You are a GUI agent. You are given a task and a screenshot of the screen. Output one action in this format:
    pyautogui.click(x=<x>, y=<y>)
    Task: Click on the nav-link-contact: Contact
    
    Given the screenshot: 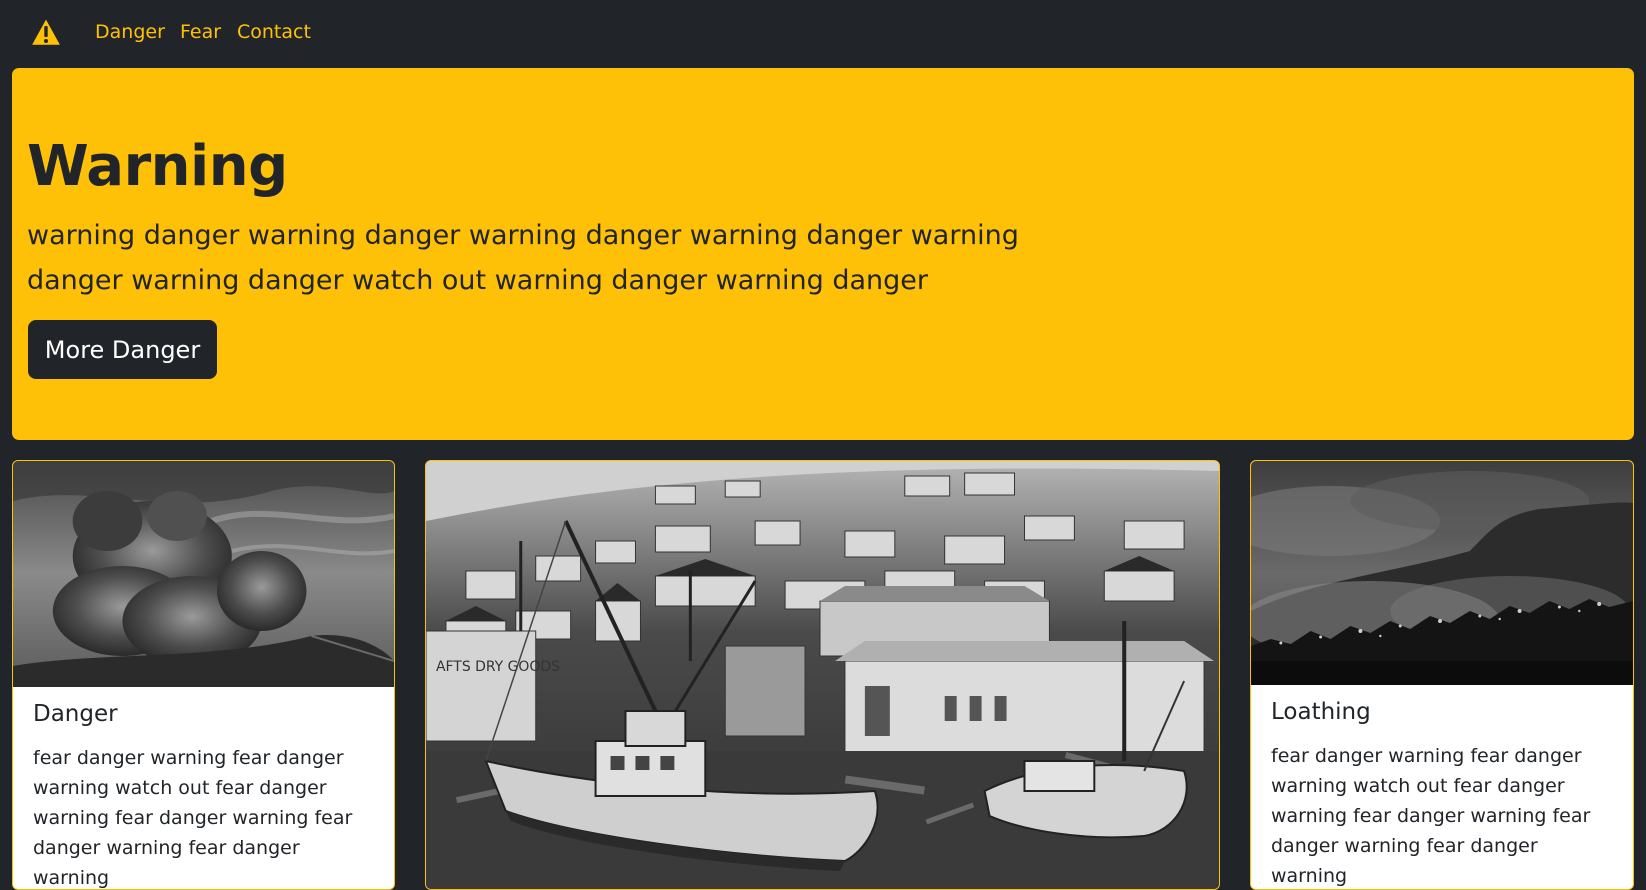 What is the action you would take?
    pyautogui.click(x=274, y=32)
    